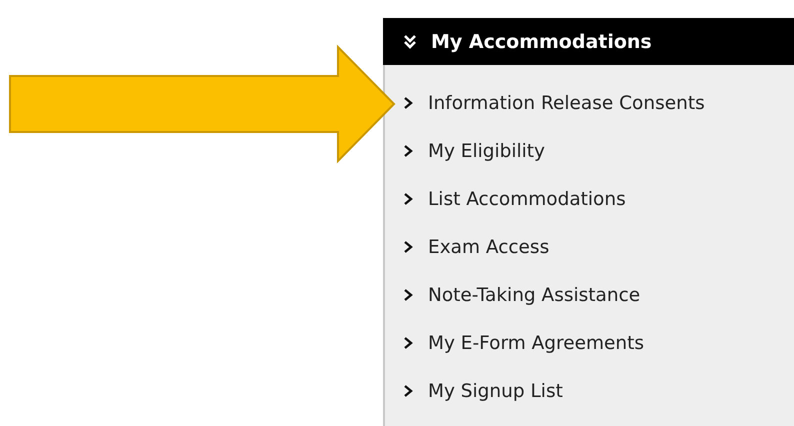 Image resolution: width=794 pixels, height=426 pixels. I want to click on menu-link: List Accommodations, so click(589, 199).